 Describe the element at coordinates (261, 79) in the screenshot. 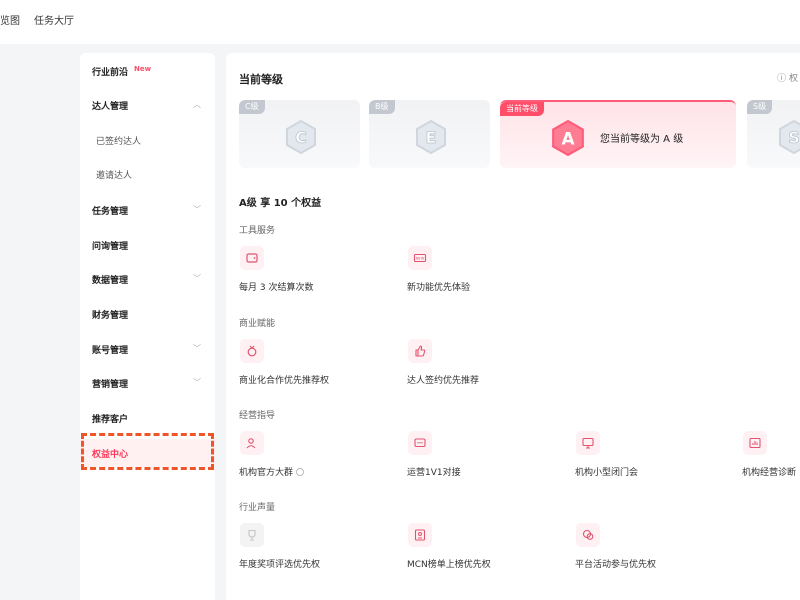

I see `current-level-title: 当前等级` at that location.